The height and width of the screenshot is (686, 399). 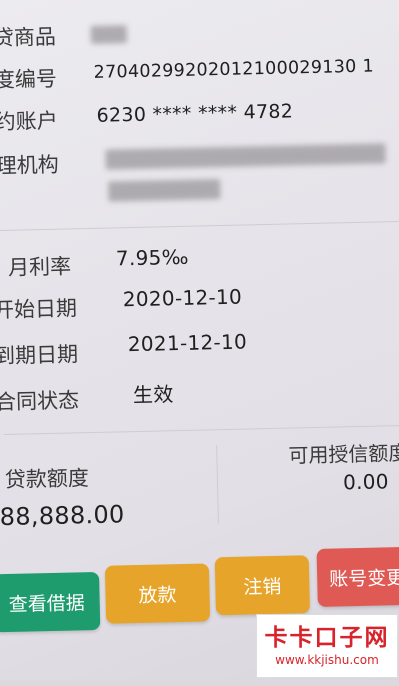 What do you see at coordinates (46, 603) in the screenshot?
I see `view-receipt-label: 查看借据` at bounding box center [46, 603].